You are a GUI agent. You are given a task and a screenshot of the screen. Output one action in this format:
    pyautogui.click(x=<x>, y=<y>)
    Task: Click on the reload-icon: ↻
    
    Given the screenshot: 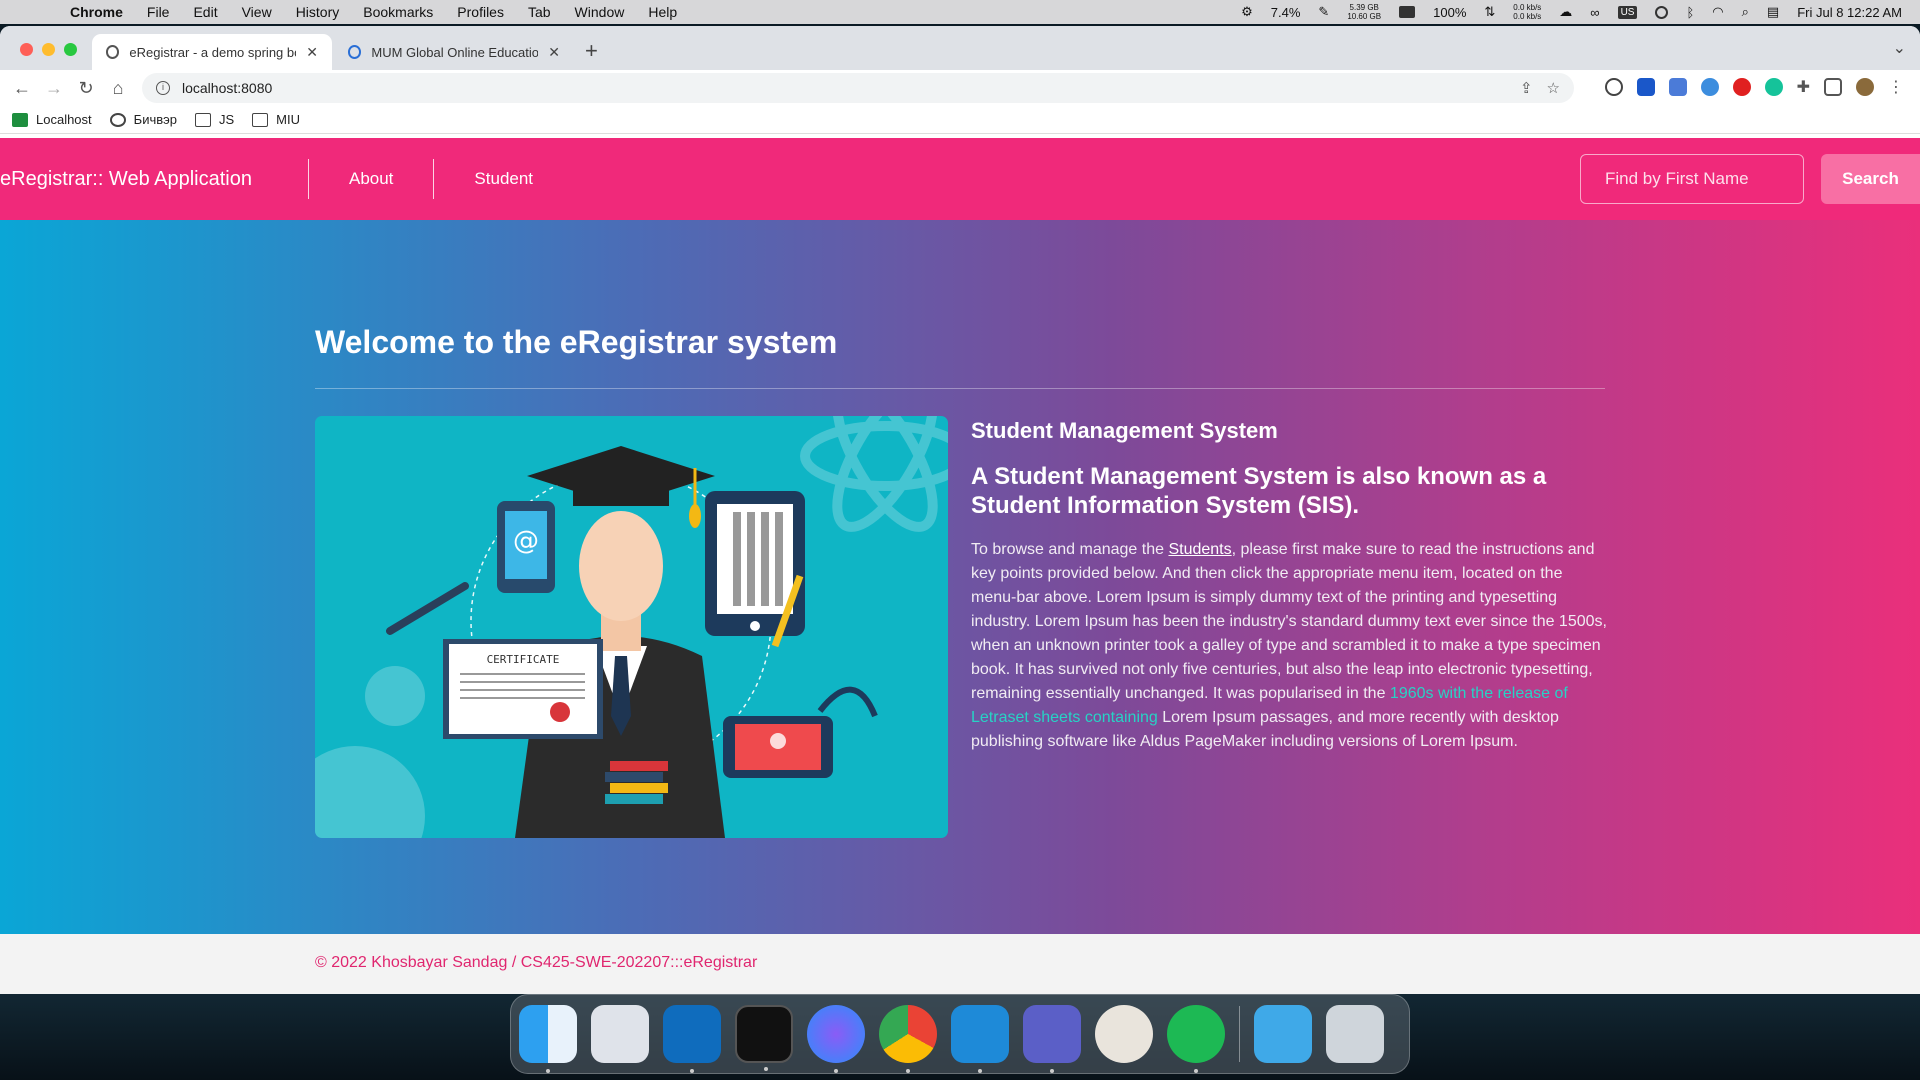 What is the action you would take?
    pyautogui.click(x=86, y=88)
    